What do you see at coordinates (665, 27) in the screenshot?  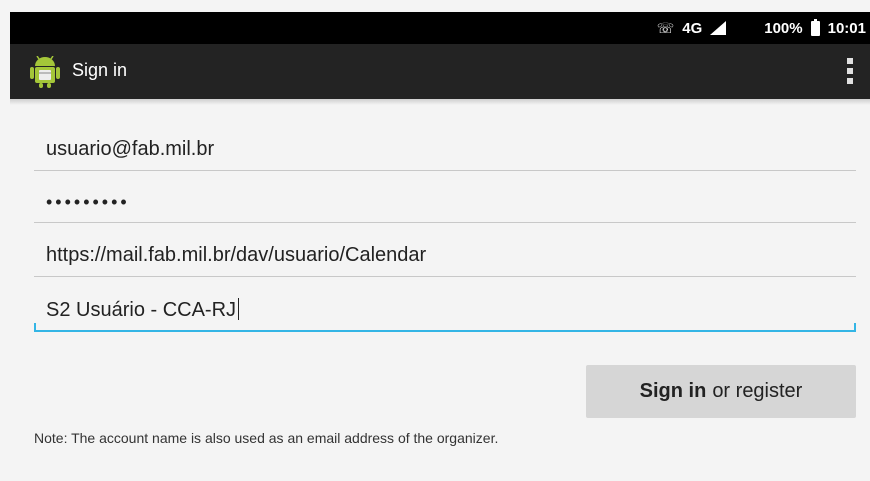 I see `wifi-calling-icon: ☏` at bounding box center [665, 27].